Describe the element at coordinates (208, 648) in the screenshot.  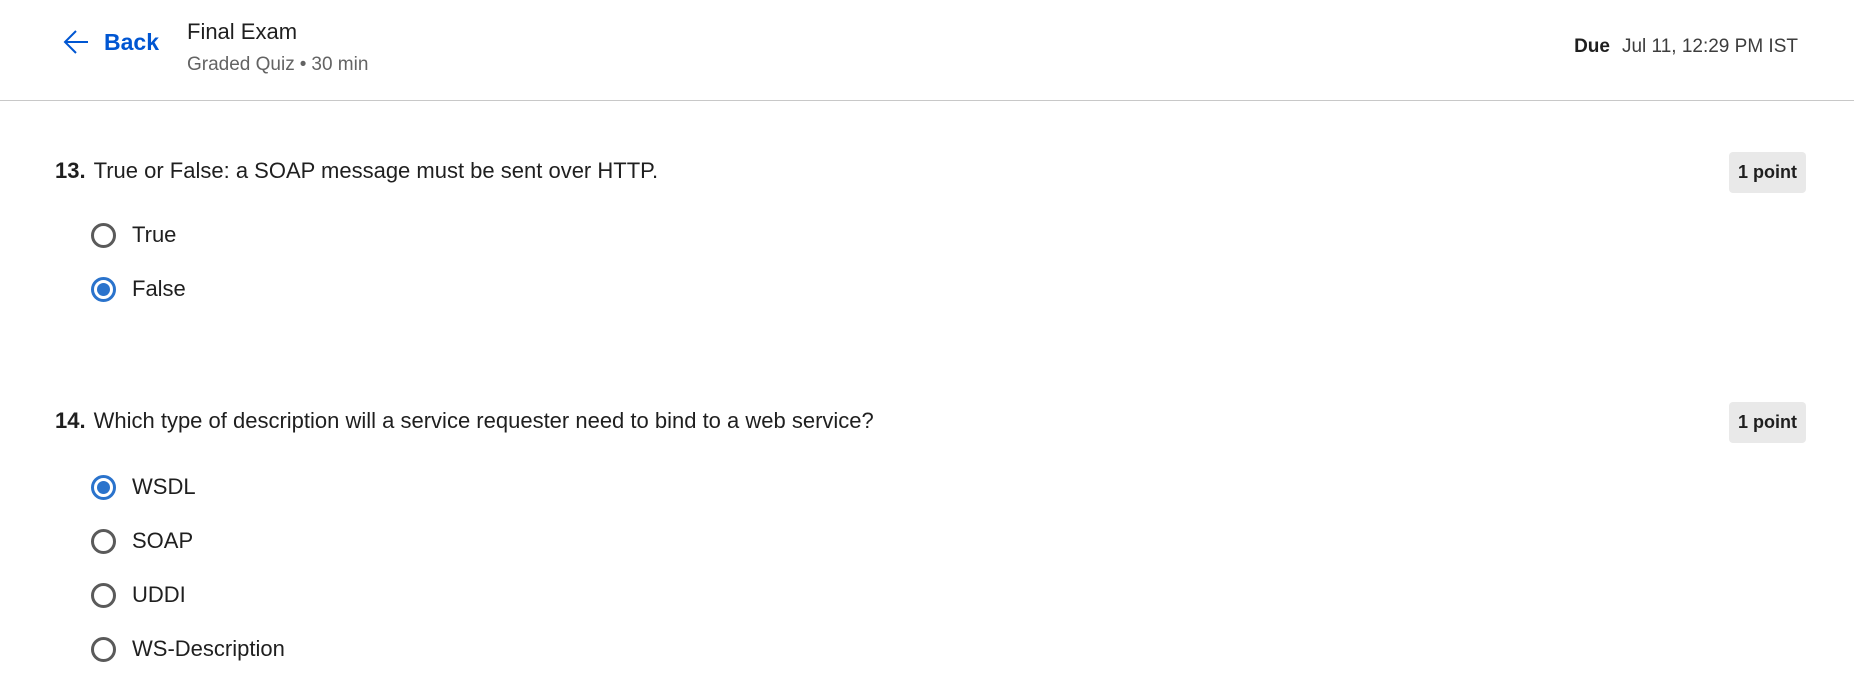
I see `option-label: WS-Description` at that location.